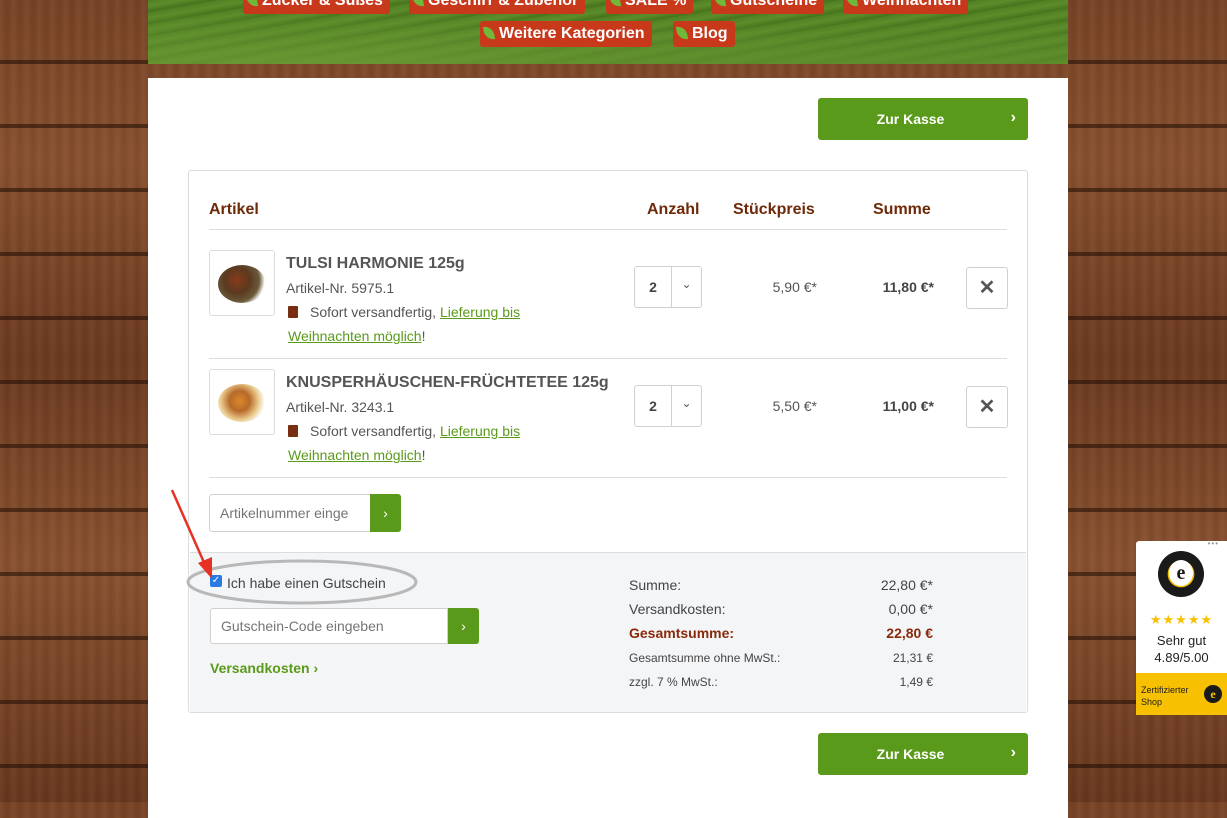  What do you see at coordinates (497, 7) in the screenshot?
I see `nav-item-geschirr: Geschirr & Zubehör` at bounding box center [497, 7].